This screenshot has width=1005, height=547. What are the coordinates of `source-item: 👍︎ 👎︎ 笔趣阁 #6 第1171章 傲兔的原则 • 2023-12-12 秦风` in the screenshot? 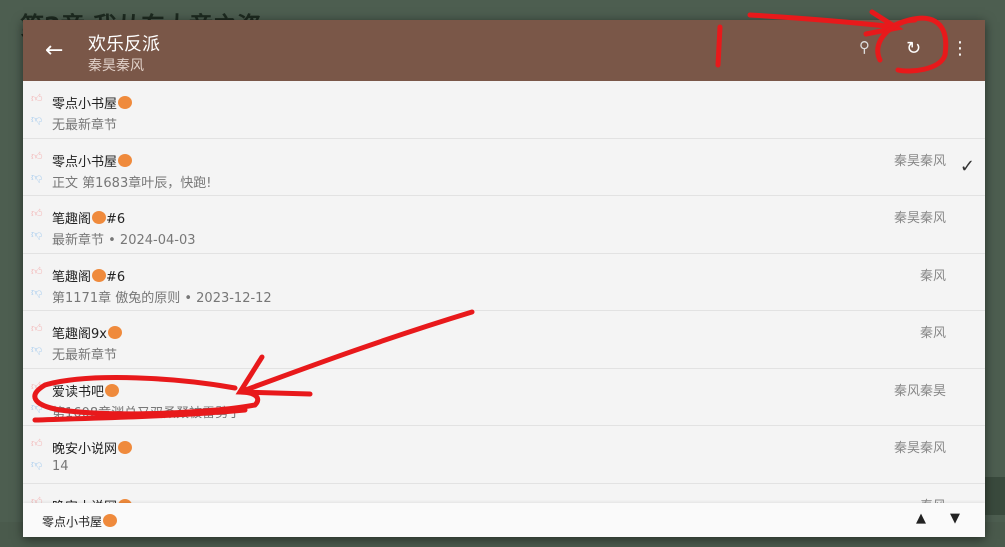 It's located at (504, 282).